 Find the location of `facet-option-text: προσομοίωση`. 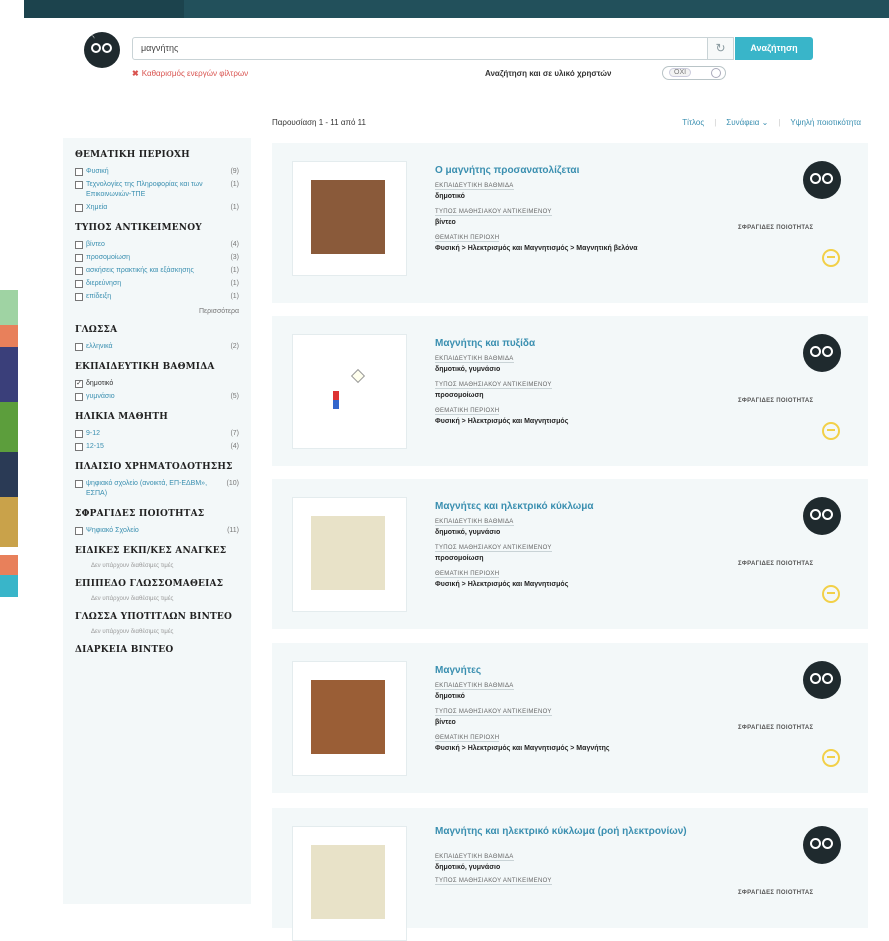

facet-option-text: προσομοίωση is located at coordinates (108, 257).